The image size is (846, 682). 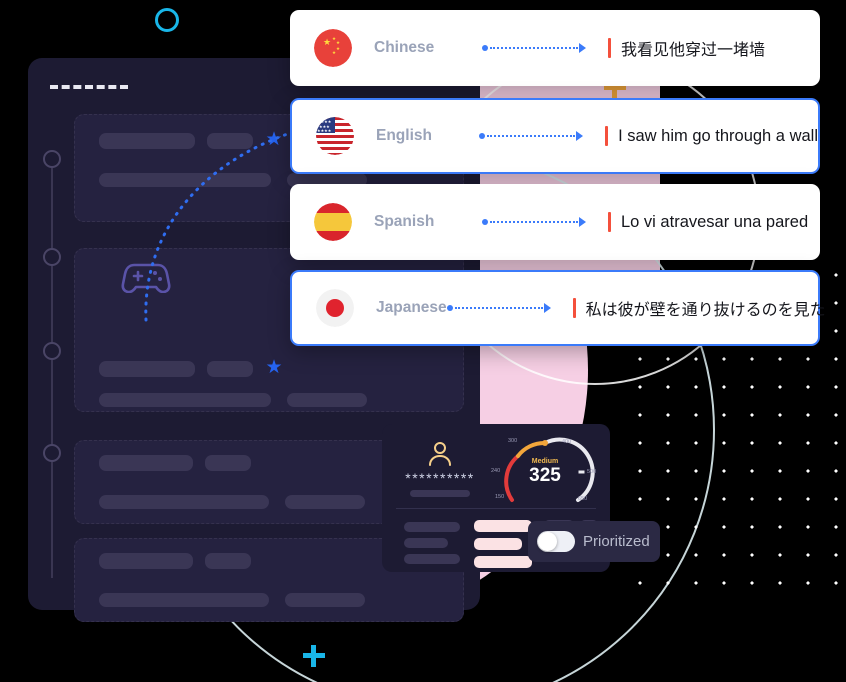 I want to click on masked-username: **********, so click(x=440, y=478).